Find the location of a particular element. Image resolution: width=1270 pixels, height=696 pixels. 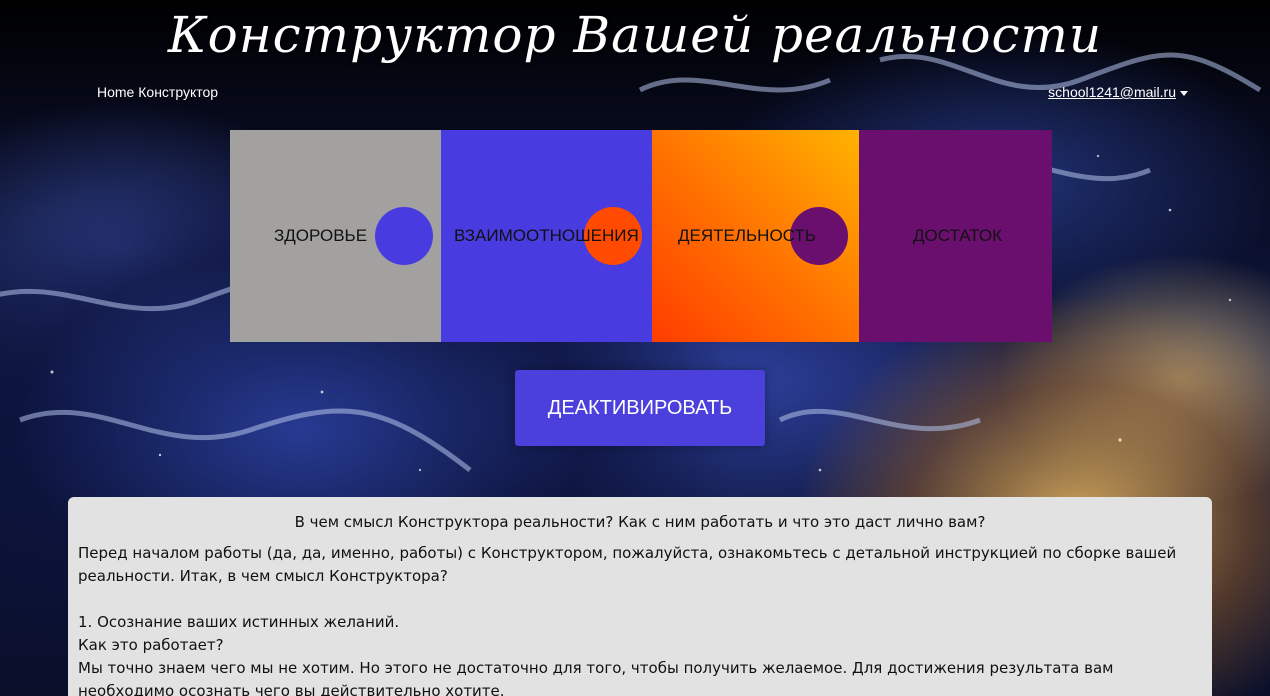

puzzle-label-activity: ДЕЯТЕЛЬНОСТЬ is located at coordinates (747, 235).